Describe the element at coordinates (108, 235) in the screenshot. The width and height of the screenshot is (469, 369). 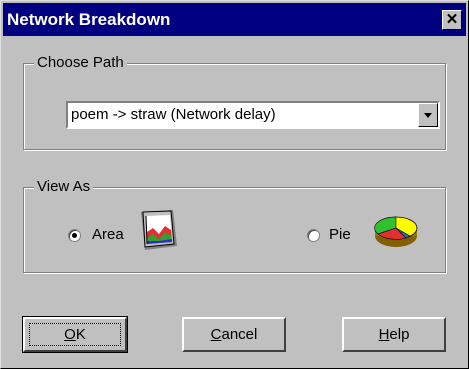
I see `area-radio-label: Area` at that location.